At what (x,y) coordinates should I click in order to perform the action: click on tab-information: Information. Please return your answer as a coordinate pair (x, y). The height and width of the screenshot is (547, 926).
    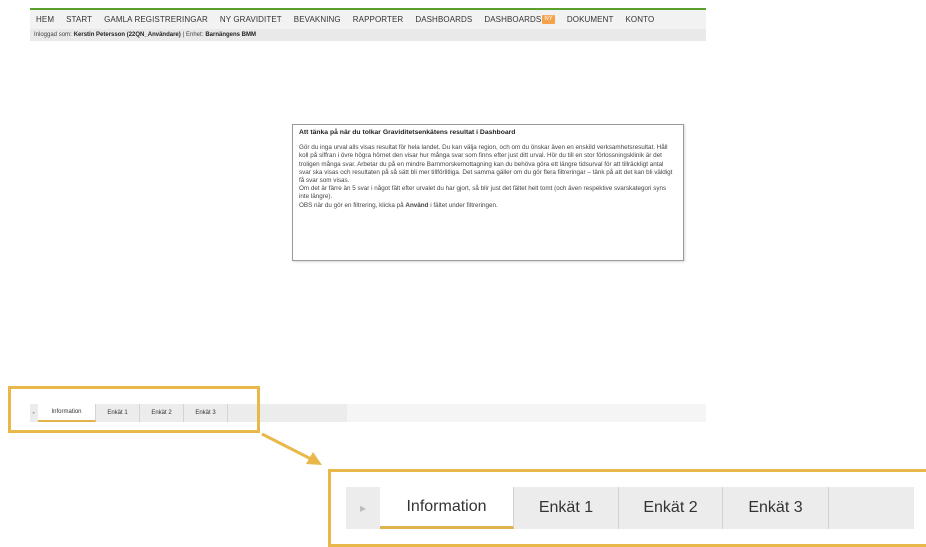
    Looking at the image, I should click on (447, 508).